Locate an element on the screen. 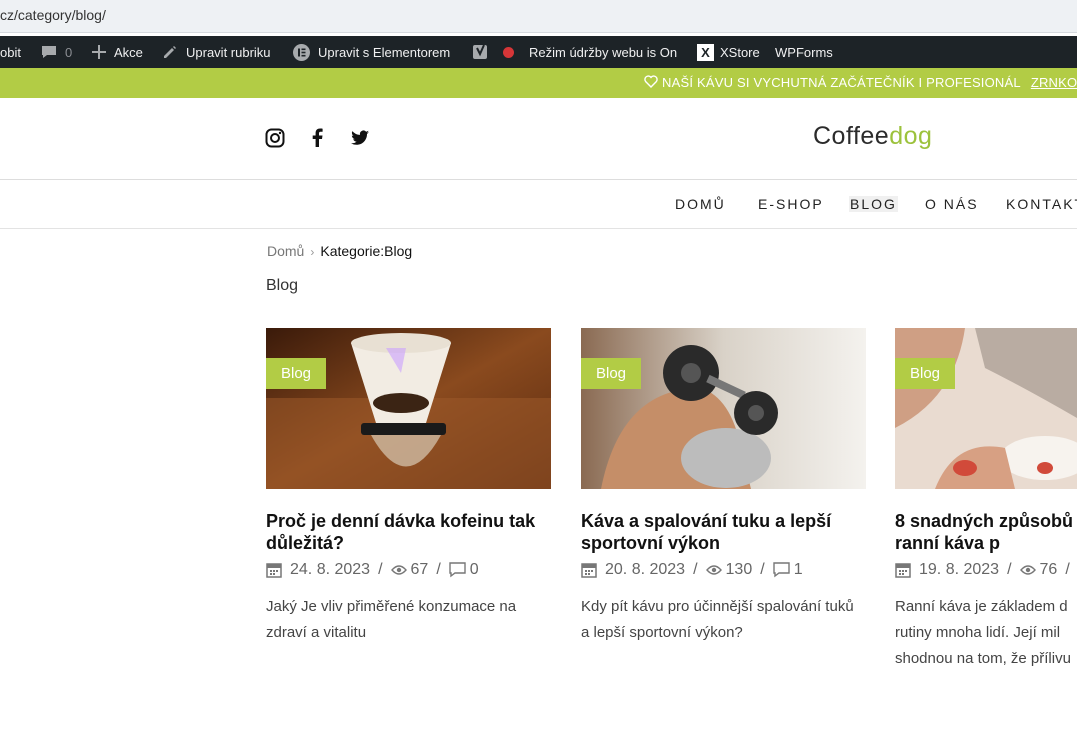 The width and height of the screenshot is (1077, 755). admin-elementor-link: Upravit s Elementorem is located at coordinates (371, 52).